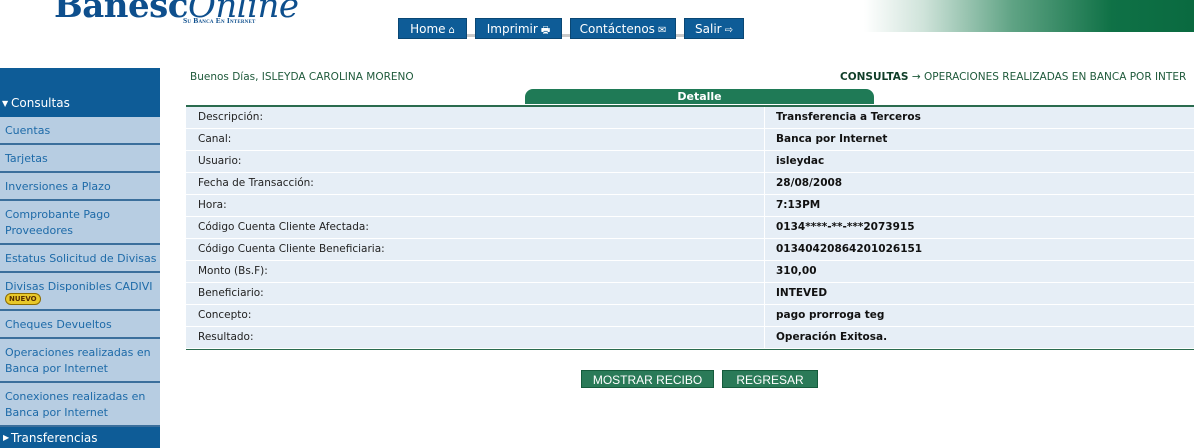  Describe the element at coordinates (832, 337) in the screenshot. I see `row-value: Operación Exitosa.` at that location.